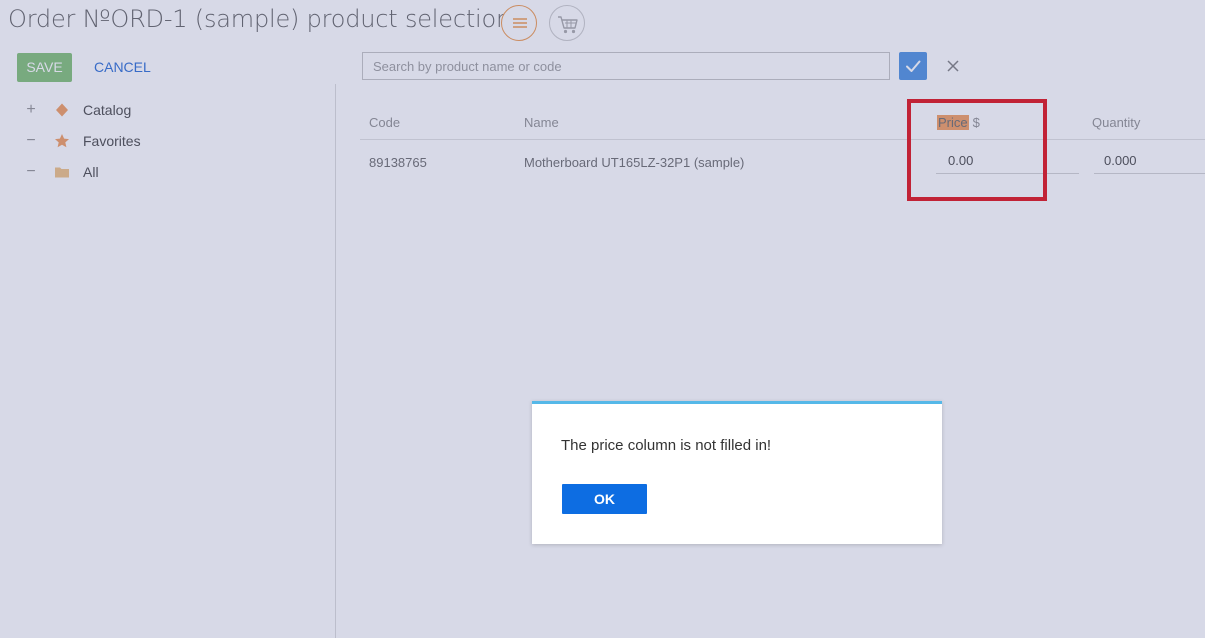  What do you see at coordinates (604, 499) in the screenshot?
I see `ok-button: OK` at bounding box center [604, 499].